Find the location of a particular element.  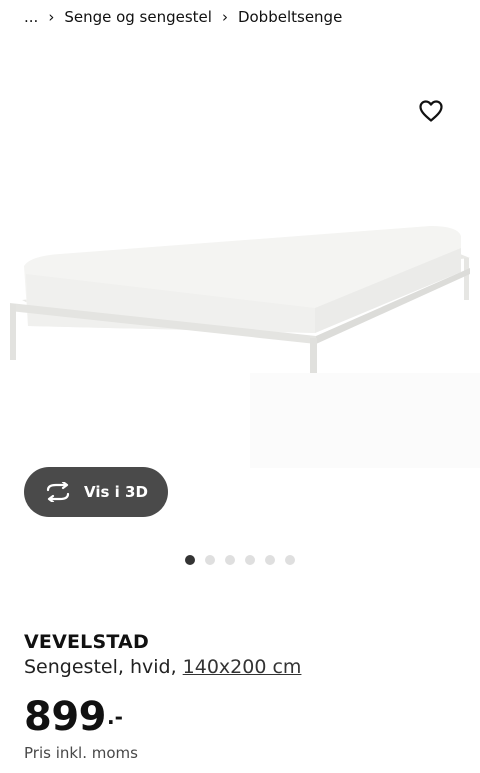

product-name: VEVELSTAD is located at coordinates (86, 642).